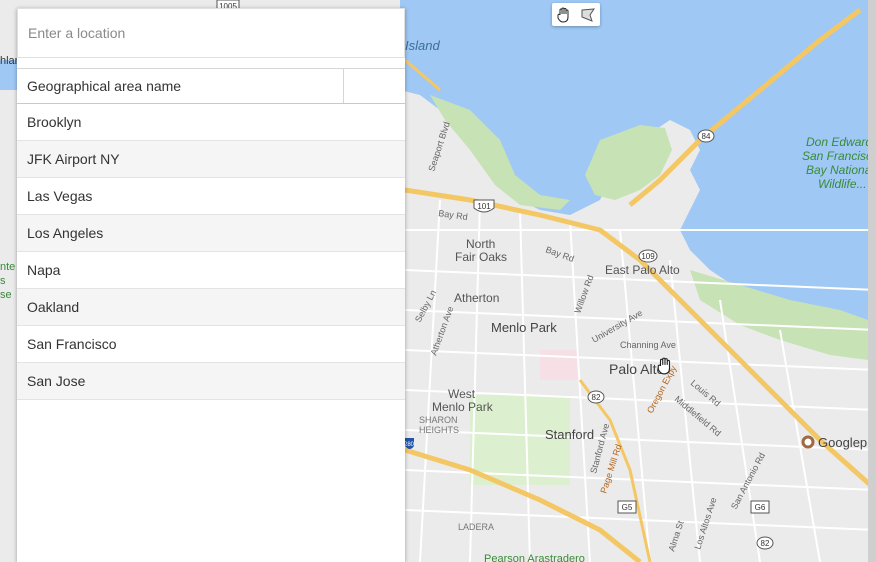 This screenshot has height=562, width=876. Describe the element at coordinates (211, 159) in the screenshot. I see `area-row: JFK Airport NY` at that location.